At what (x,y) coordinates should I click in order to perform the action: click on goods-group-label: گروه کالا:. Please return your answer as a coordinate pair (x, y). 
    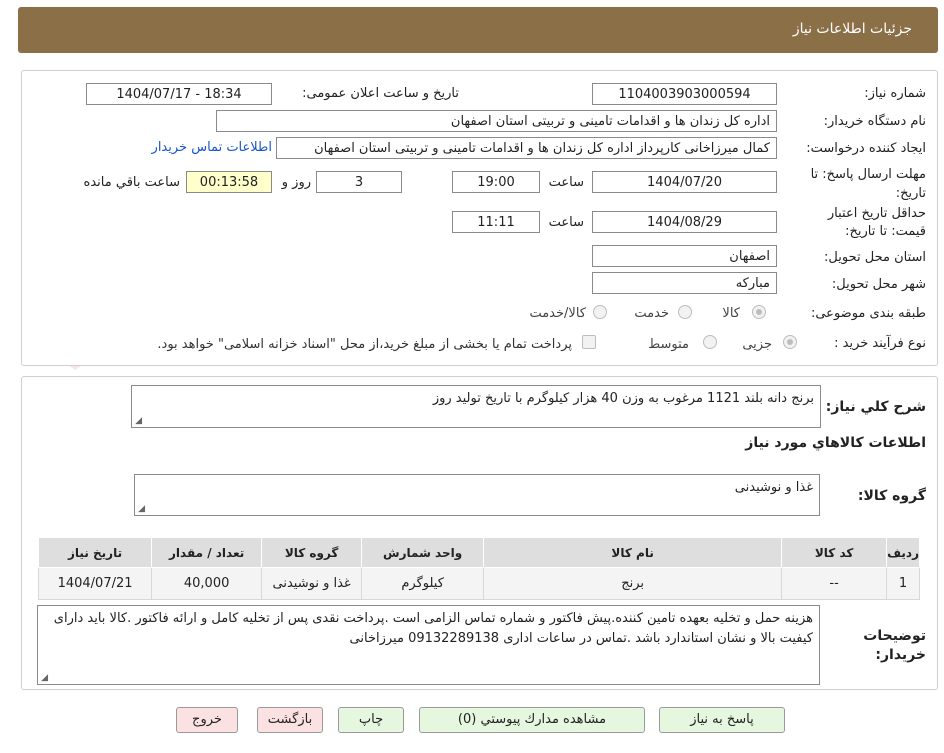
    Looking at the image, I should click on (891, 496).